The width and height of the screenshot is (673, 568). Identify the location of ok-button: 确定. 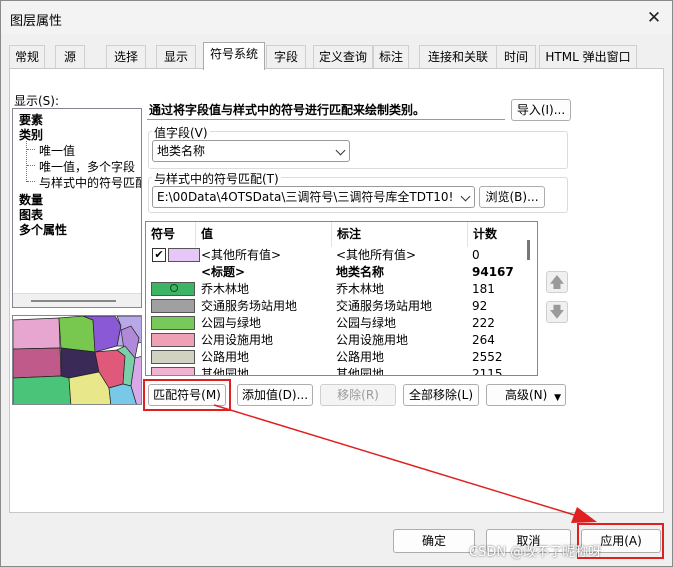
(434, 541).